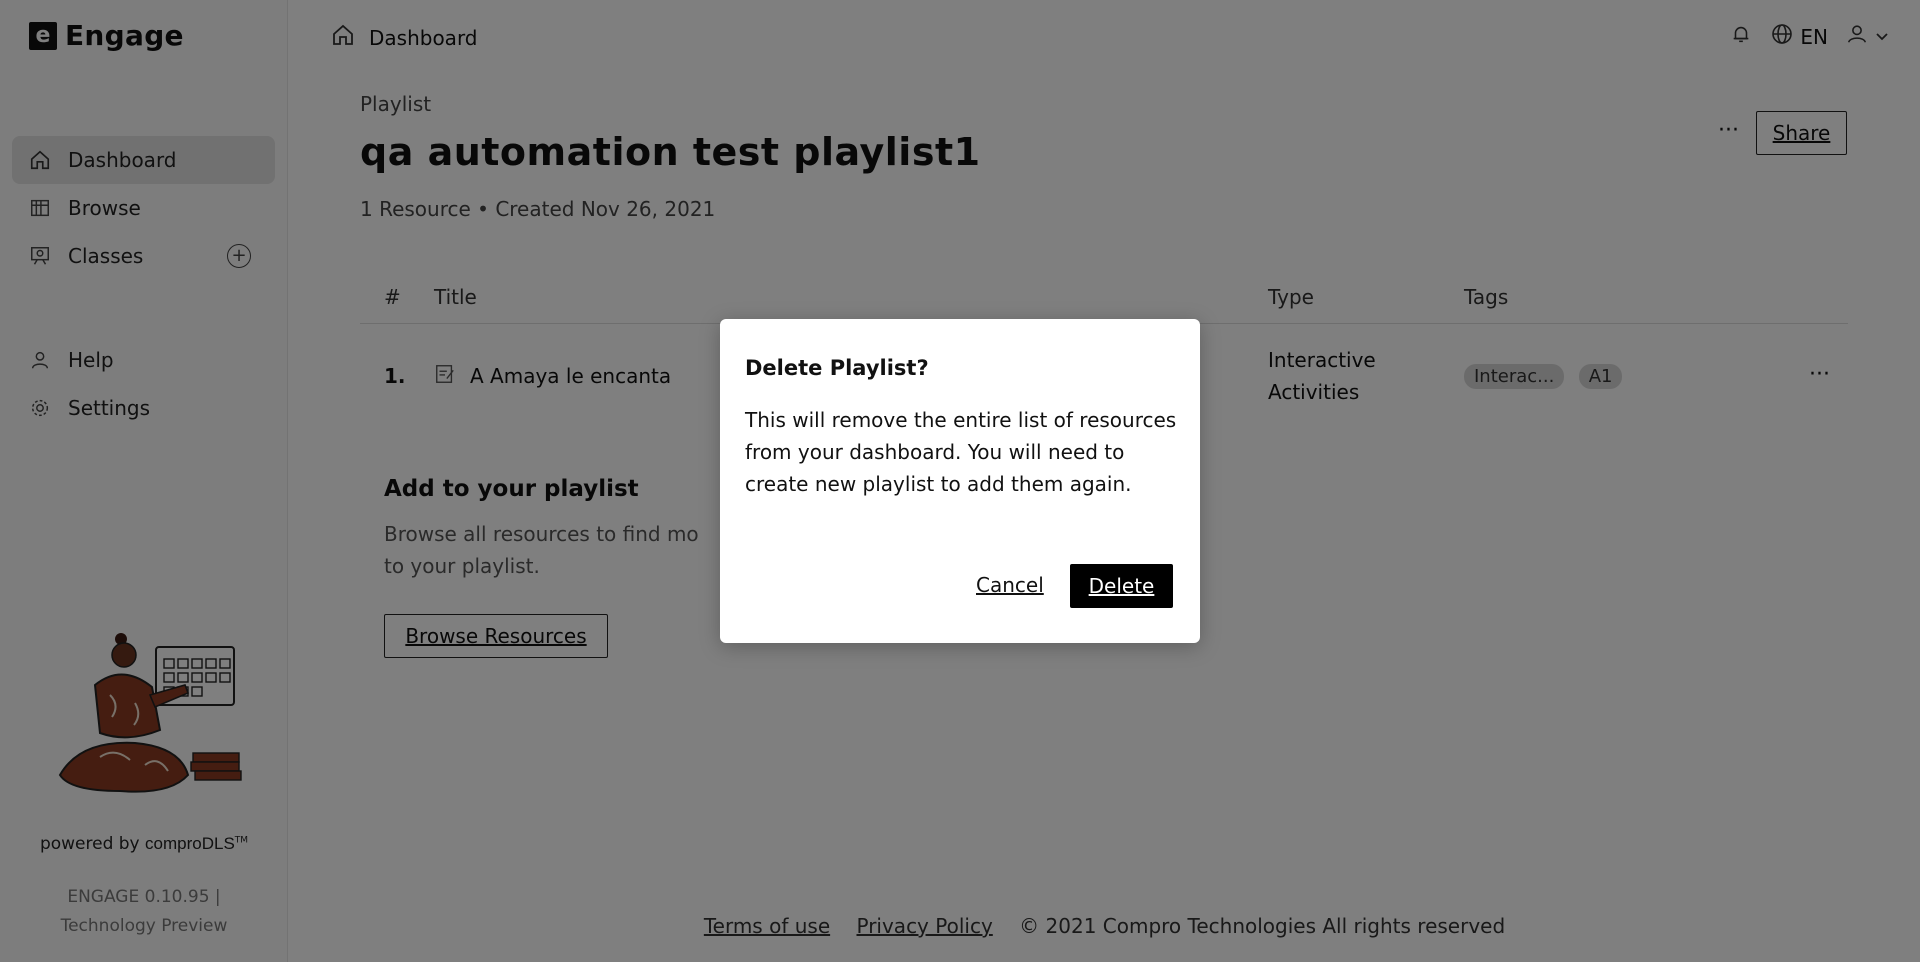 The width and height of the screenshot is (1920, 962). I want to click on dialog-title: Delete Playlist?, so click(837, 368).